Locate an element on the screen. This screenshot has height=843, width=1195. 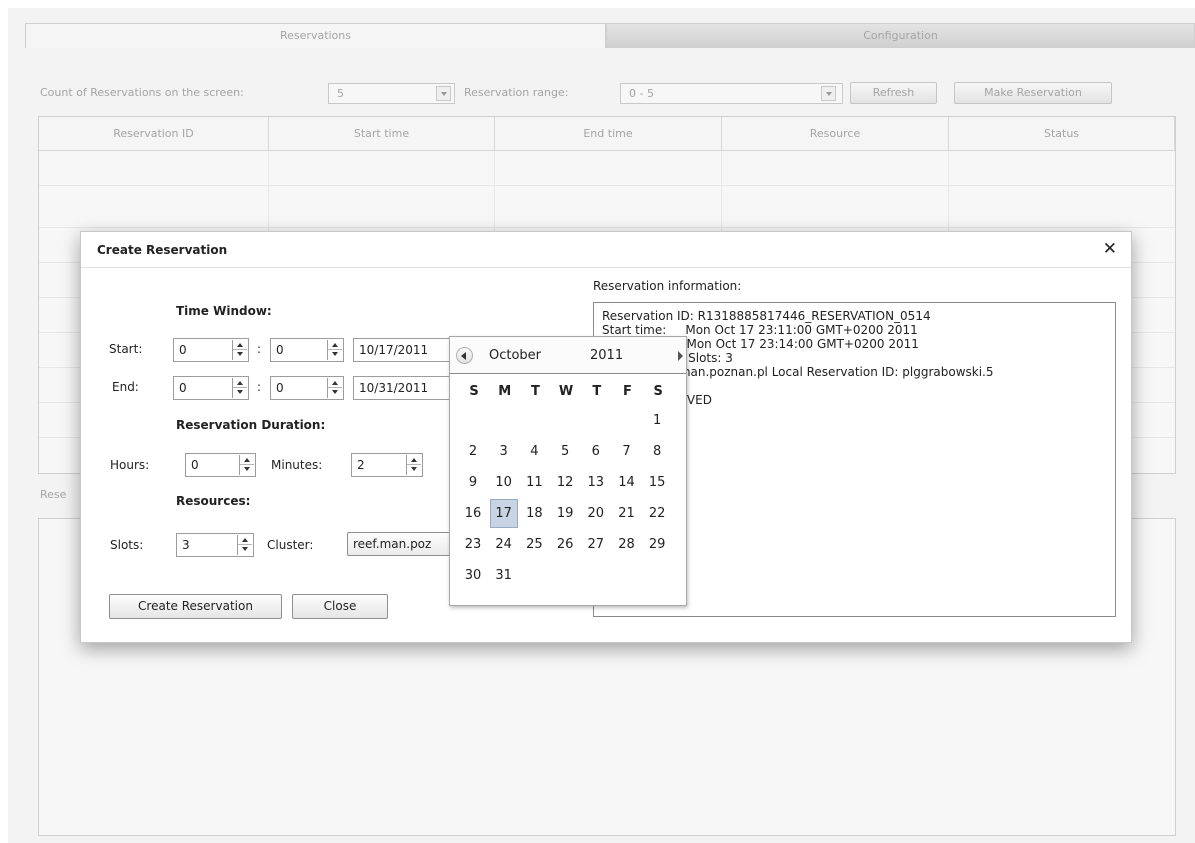
tab-reservations: Reservations is located at coordinates (315, 35).